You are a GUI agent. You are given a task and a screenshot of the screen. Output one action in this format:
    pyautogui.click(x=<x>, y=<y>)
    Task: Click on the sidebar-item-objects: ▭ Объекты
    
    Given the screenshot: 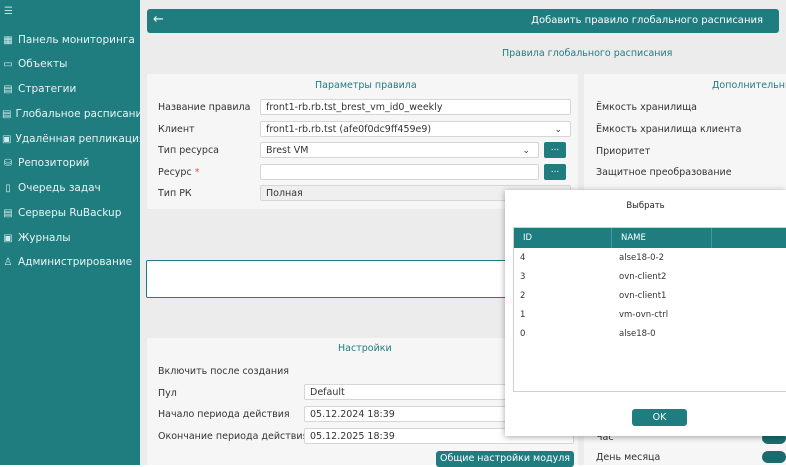 What is the action you would take?
    pyautogui.click(x=70, y=64)
    